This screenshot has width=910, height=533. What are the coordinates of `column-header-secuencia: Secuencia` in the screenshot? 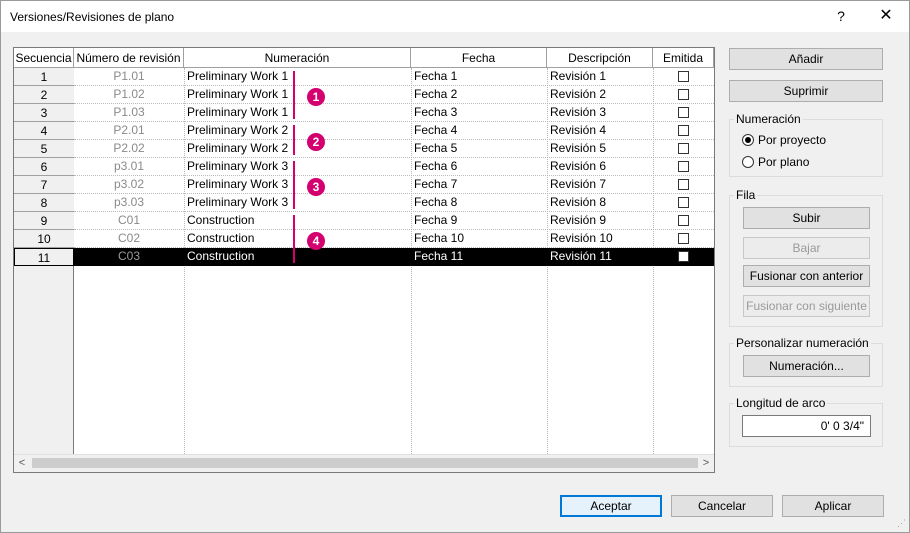 It's located at (44, 58).